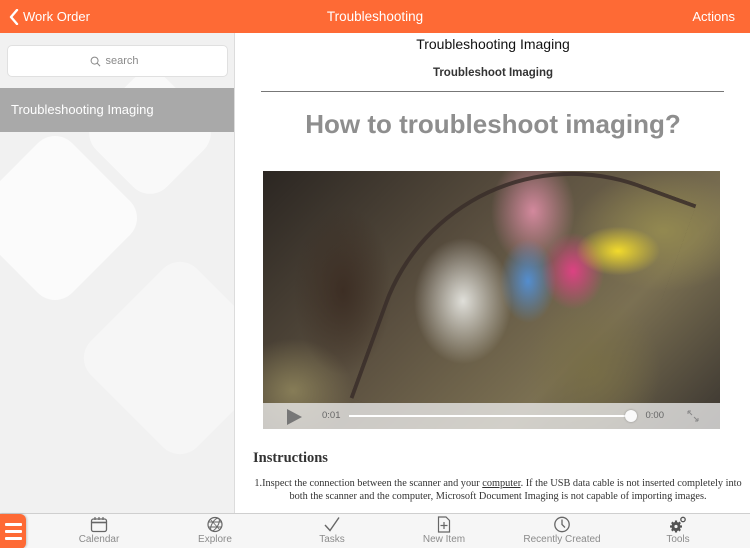  I want to click on chevron-left-icon, so click(14, 16).